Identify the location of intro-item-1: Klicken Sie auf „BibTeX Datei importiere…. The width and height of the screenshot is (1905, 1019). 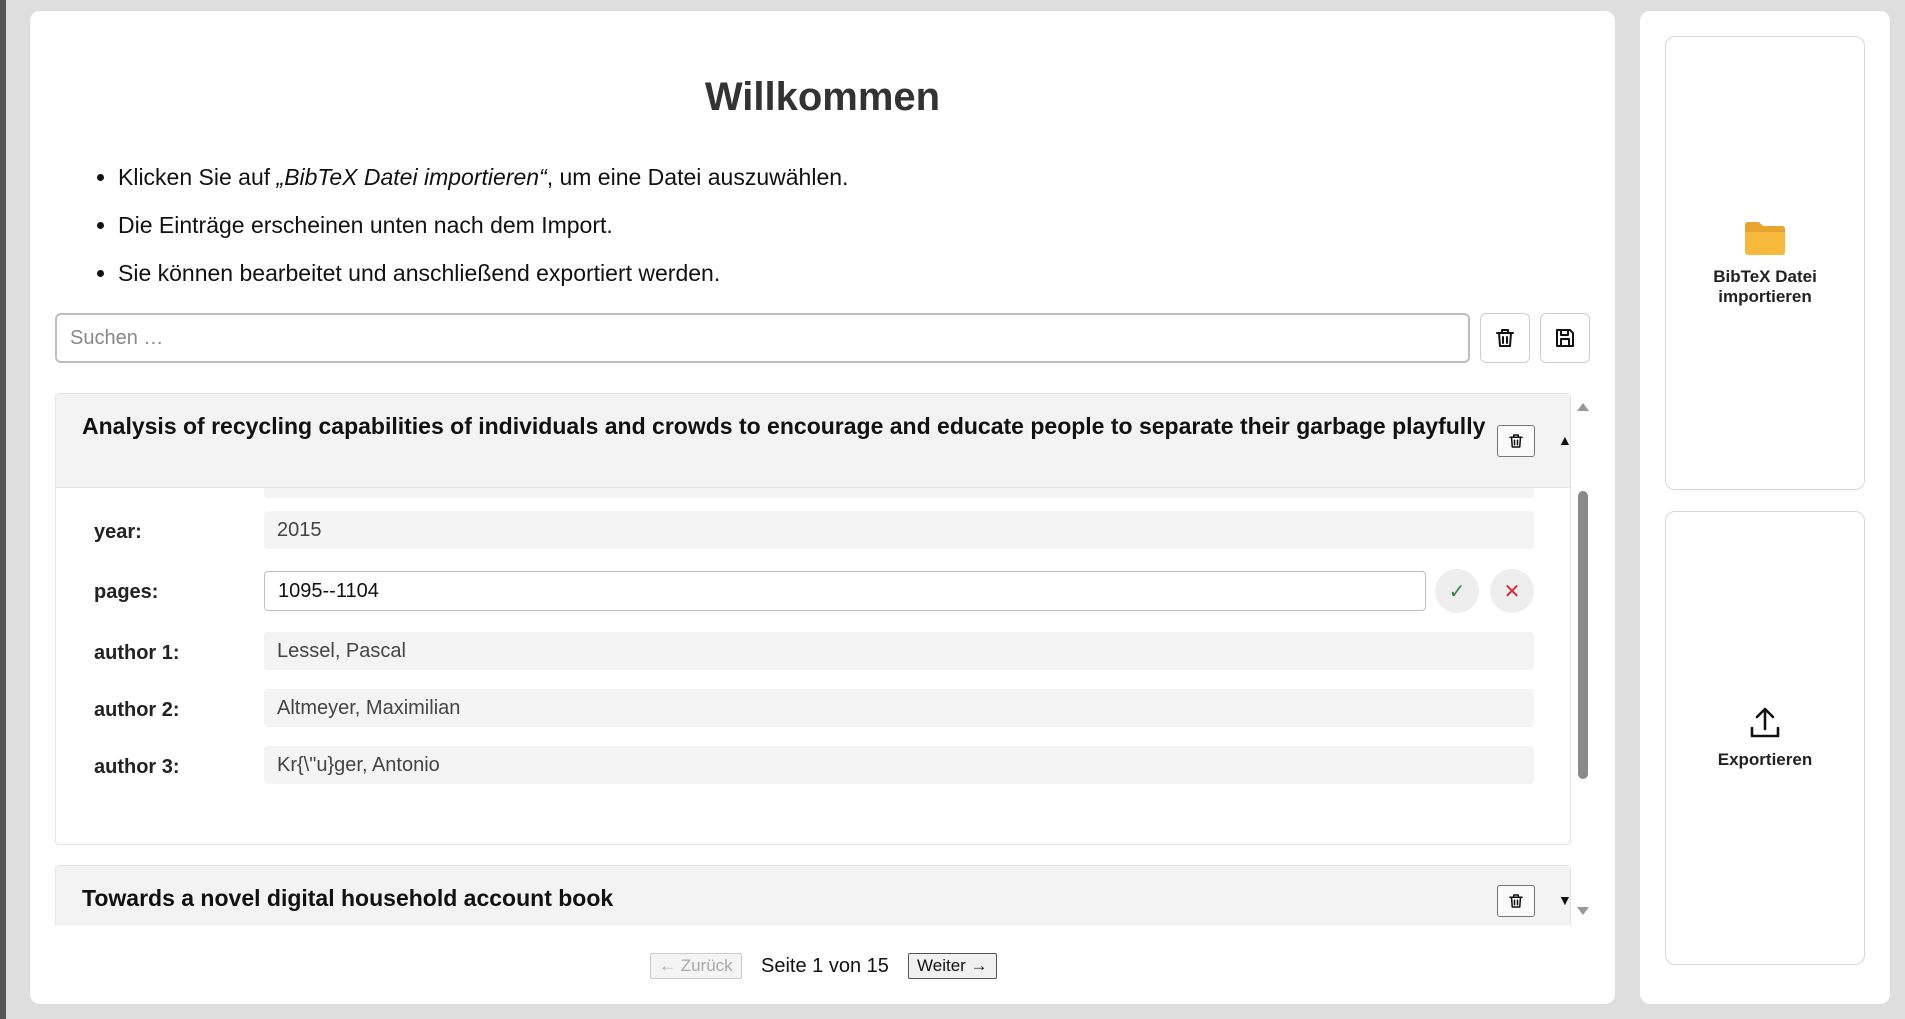
(483, 177).